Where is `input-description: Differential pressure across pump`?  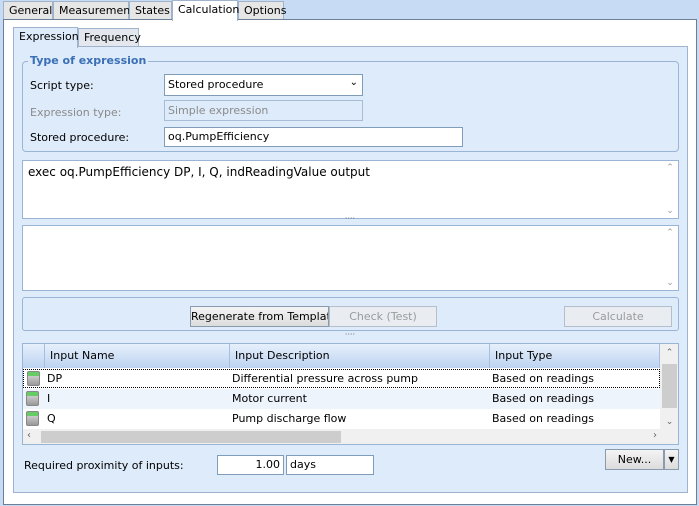
input-description: Differential pressure across pump is located at coordinates (325, 378).